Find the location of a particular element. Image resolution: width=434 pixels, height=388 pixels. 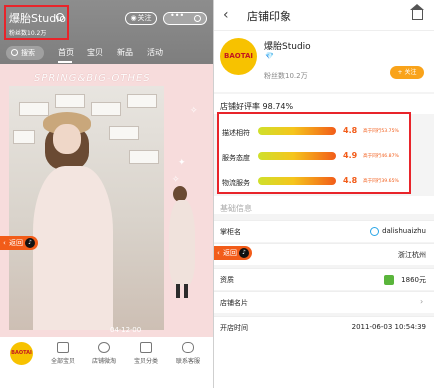

qualification-label: 资质 is located at coordinates (227, 280).